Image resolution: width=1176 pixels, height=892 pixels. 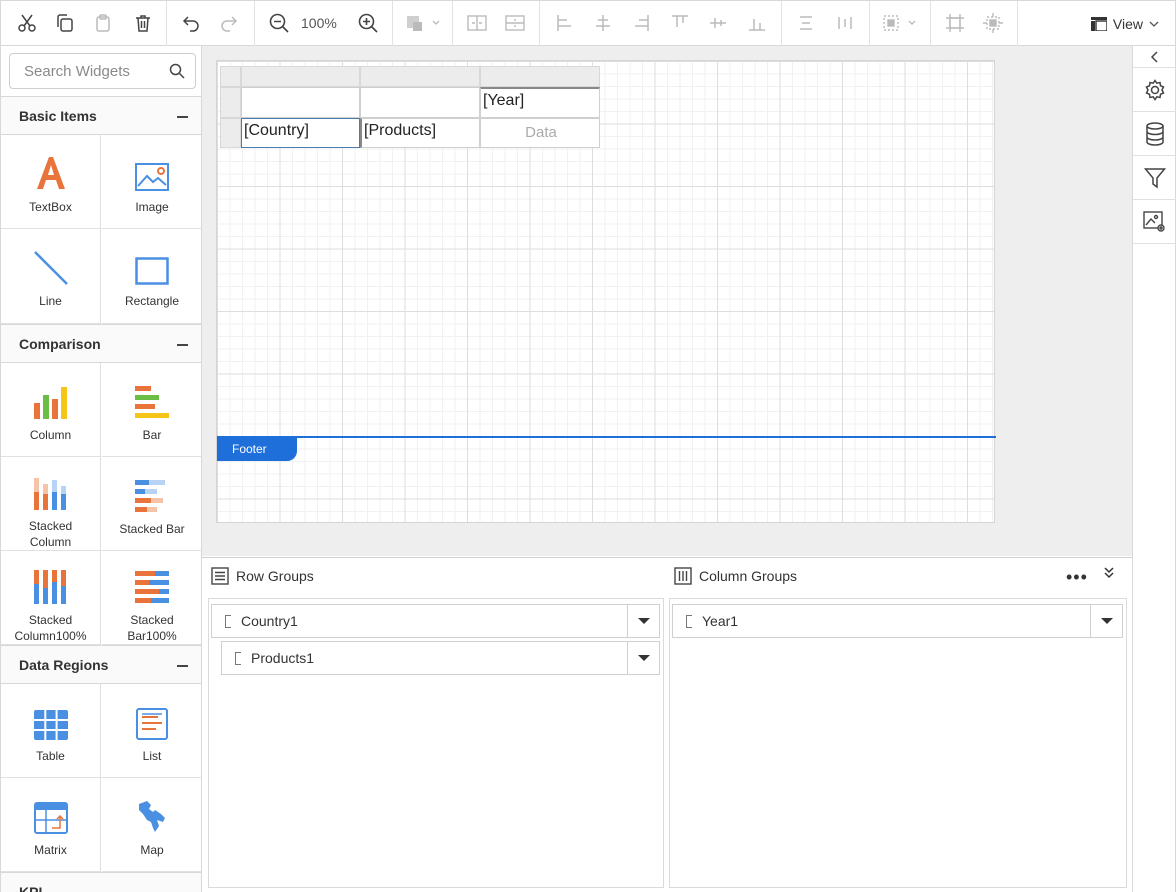 What do you see at coordinates (565, 23) in the screenshot?
I see `align-left-icon` at bounding box center [565, 23].